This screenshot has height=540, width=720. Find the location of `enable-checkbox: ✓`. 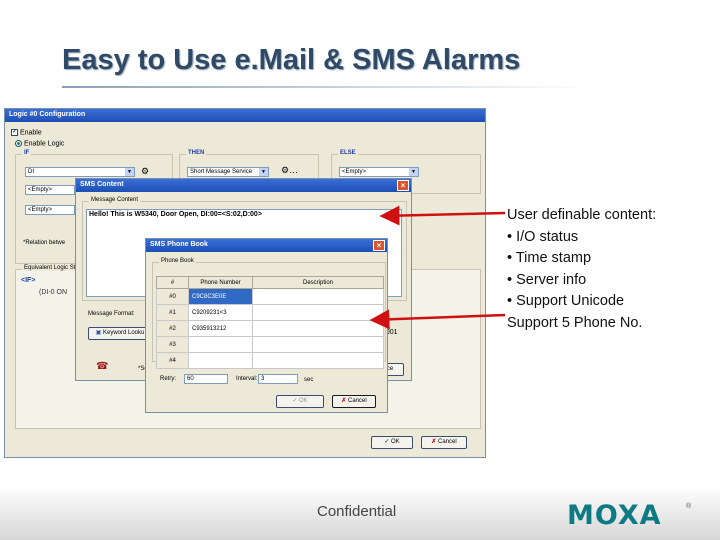

enable-checkbox: ✓ is located at coordinates (14, 132).